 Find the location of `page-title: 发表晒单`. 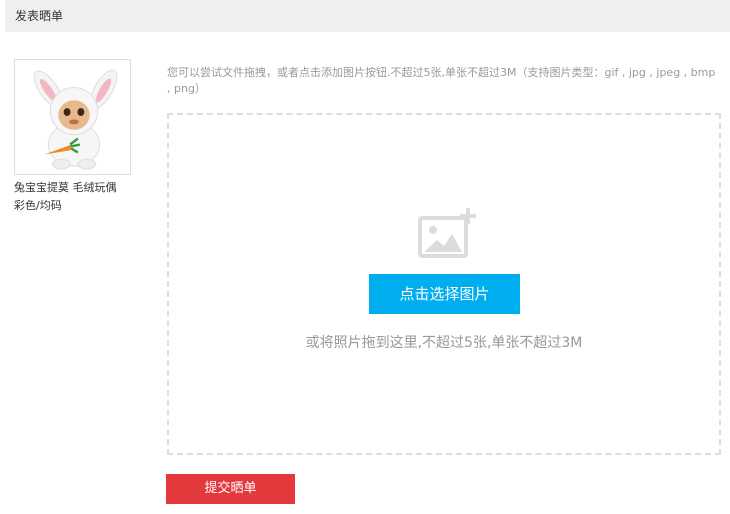

page-title: 发表晒单 is located at coordinates (39, 16).